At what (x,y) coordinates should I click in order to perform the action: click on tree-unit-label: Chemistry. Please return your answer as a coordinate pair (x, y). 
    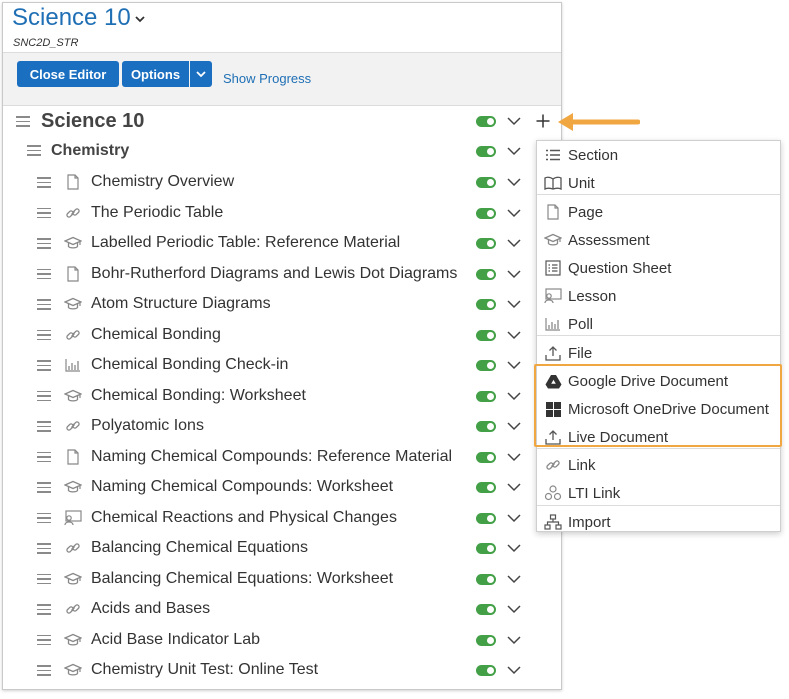
    Looking at the image, I should click on (90, 151).